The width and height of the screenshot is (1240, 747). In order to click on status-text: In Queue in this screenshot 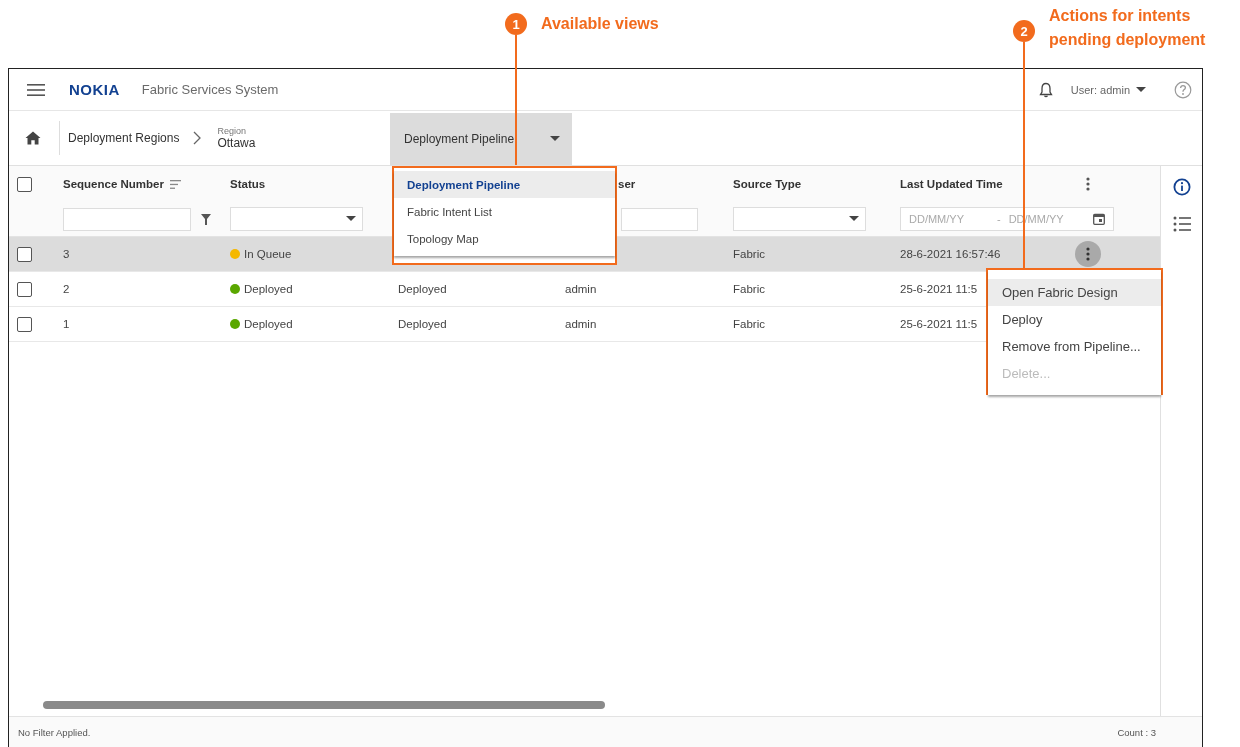, I will do `click(268, 254)`.